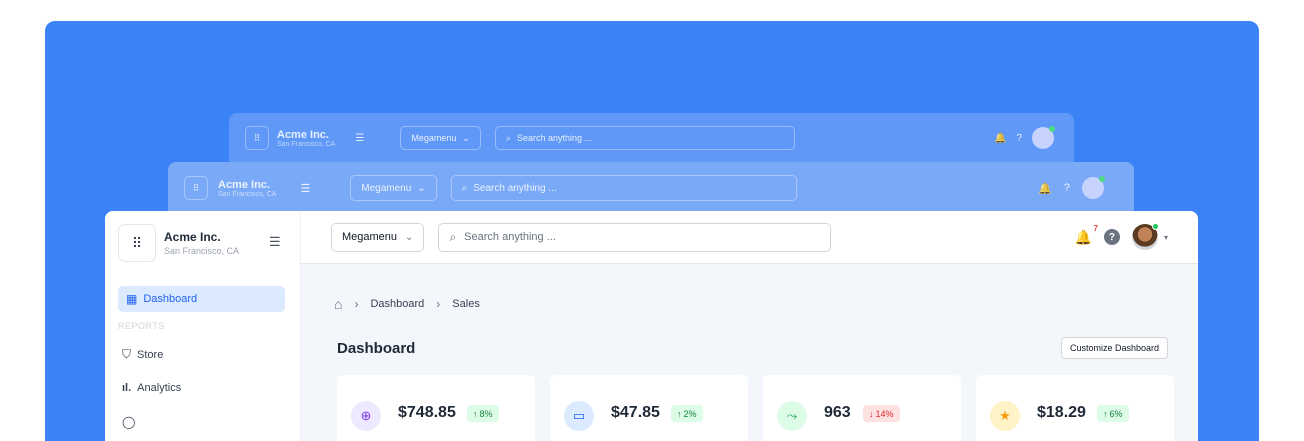 This screenshot has width=1304, height=441. I want to click on stat-value: $748.85, so click(427, 412).